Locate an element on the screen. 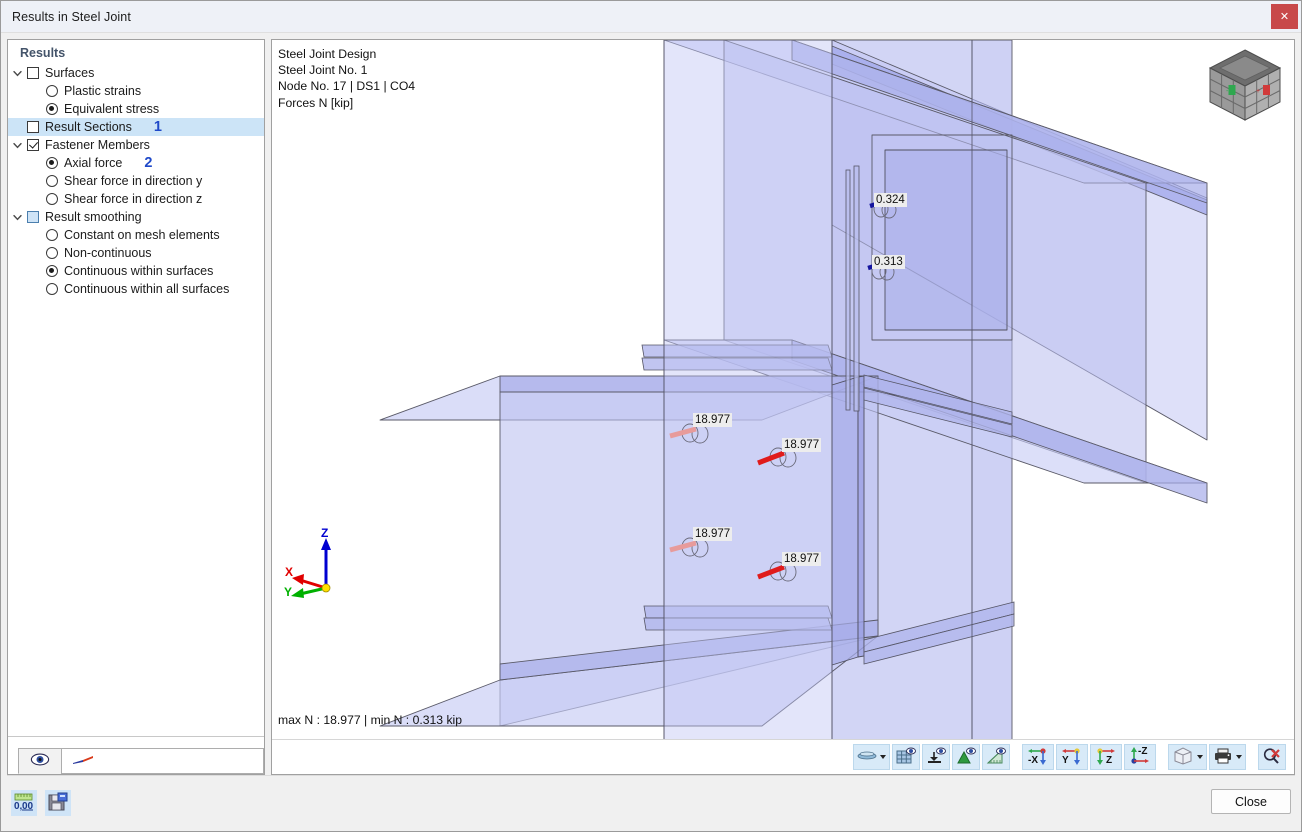 This screenshot has width=1302, height=832. show-supports-button is located at coordinates (936, 757).